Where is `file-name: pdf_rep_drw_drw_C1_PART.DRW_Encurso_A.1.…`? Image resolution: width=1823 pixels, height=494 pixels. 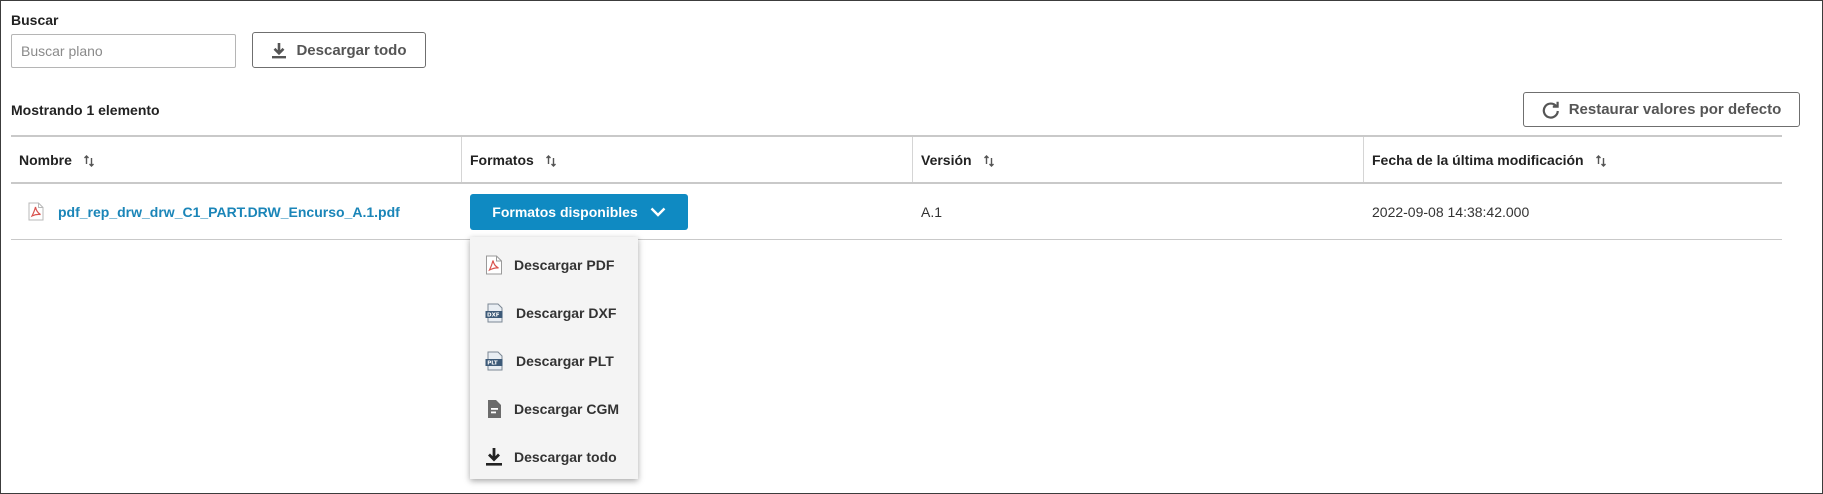
file-name: pdf_rep_drw_drw_C1_PART.DRW_Encurso_A.1.… is located at coordinates (229, 211).